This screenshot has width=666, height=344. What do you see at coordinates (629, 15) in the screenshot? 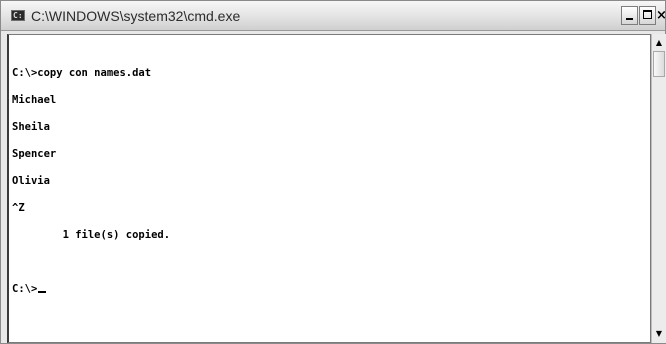
I see `minimize-button` at bounding box center [629, 15].